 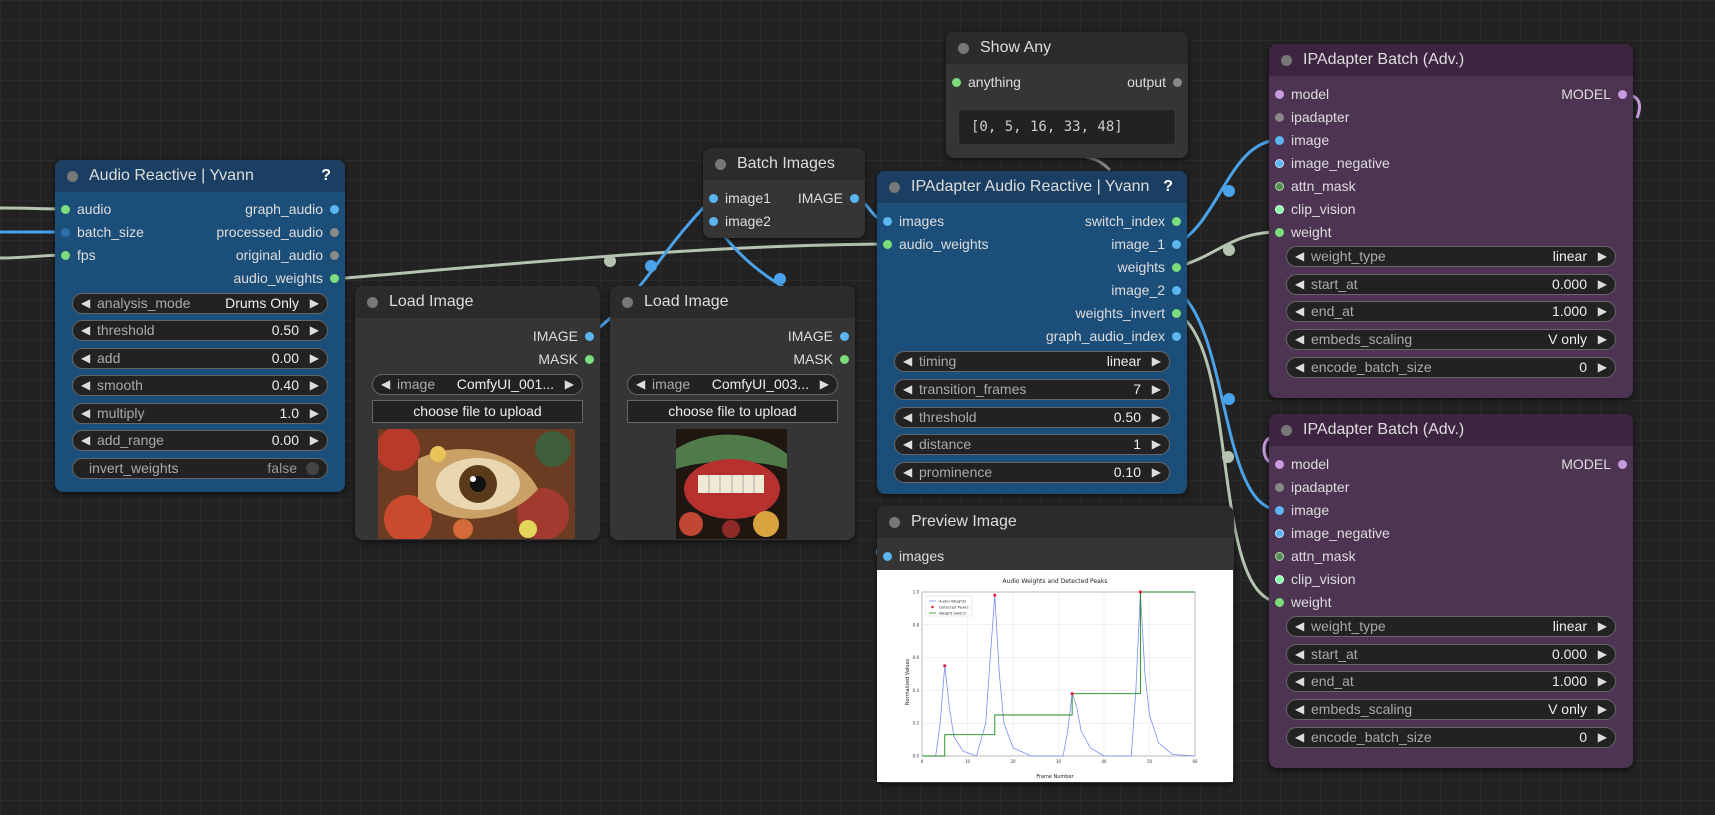 I want to click on input-anything: anything, so click(x=983, y=82).